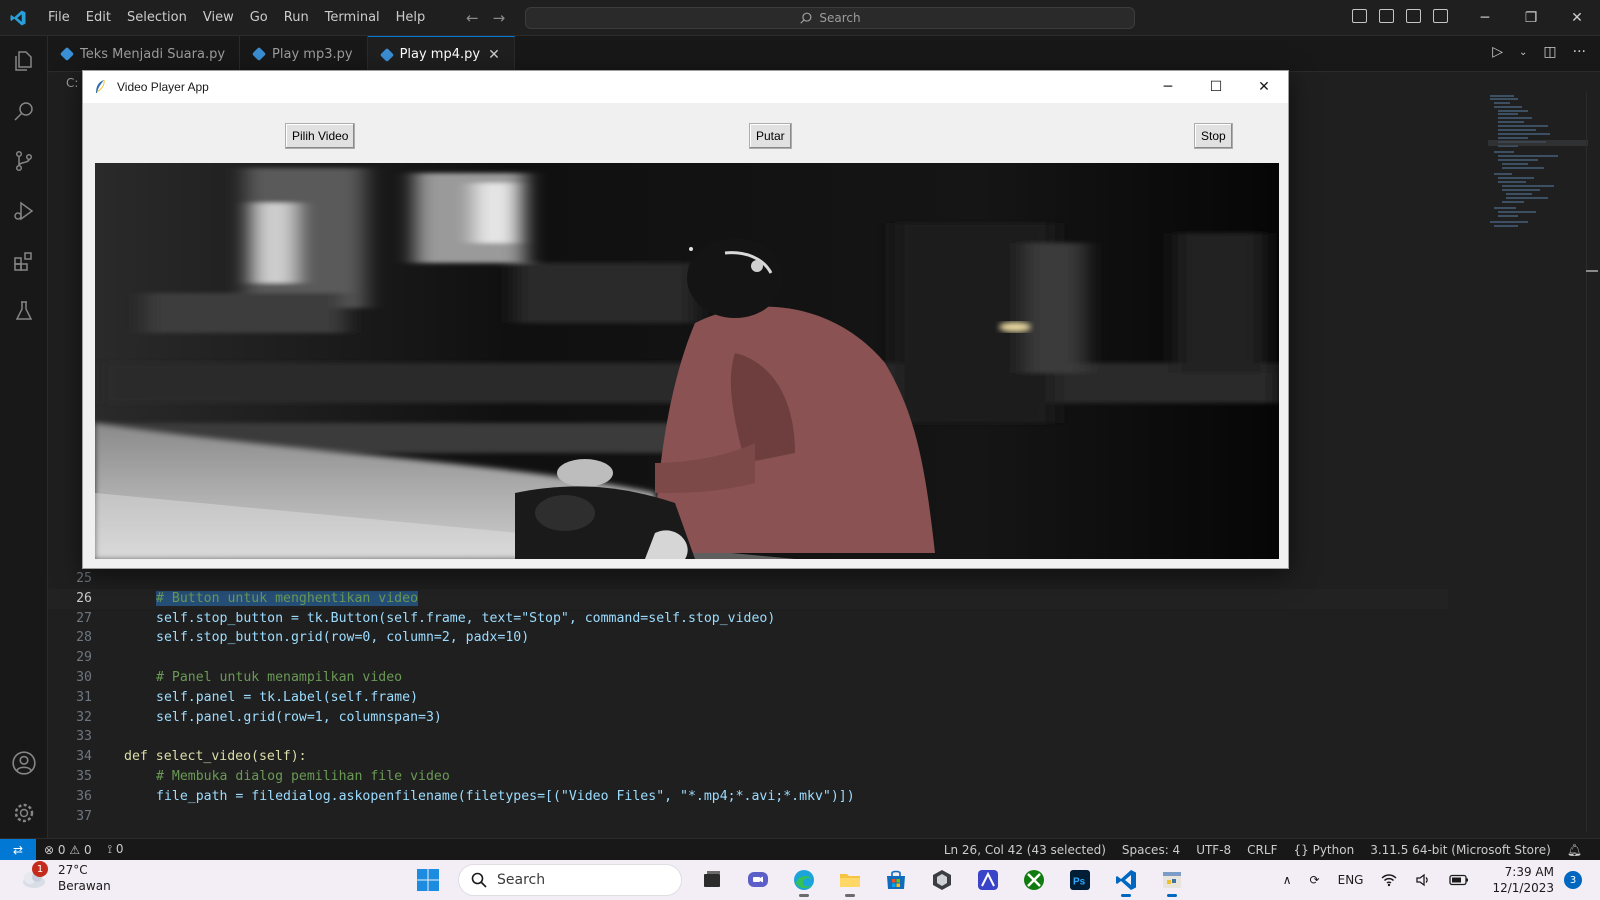 The image size is (1600, 900). I want to click on stop-button: Stop, so click(1213, 136).